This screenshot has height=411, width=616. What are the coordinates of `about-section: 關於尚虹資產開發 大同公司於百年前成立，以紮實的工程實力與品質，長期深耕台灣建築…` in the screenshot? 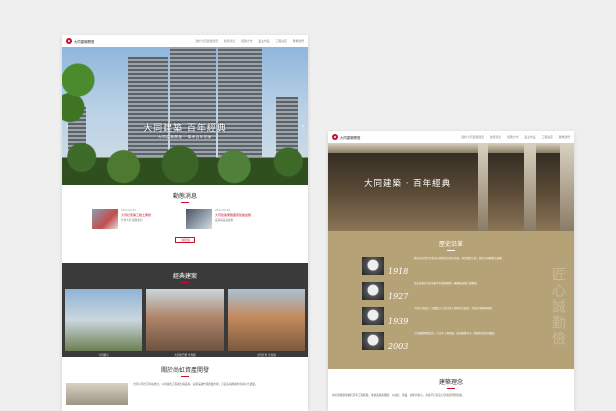 It's located at (185, 381).